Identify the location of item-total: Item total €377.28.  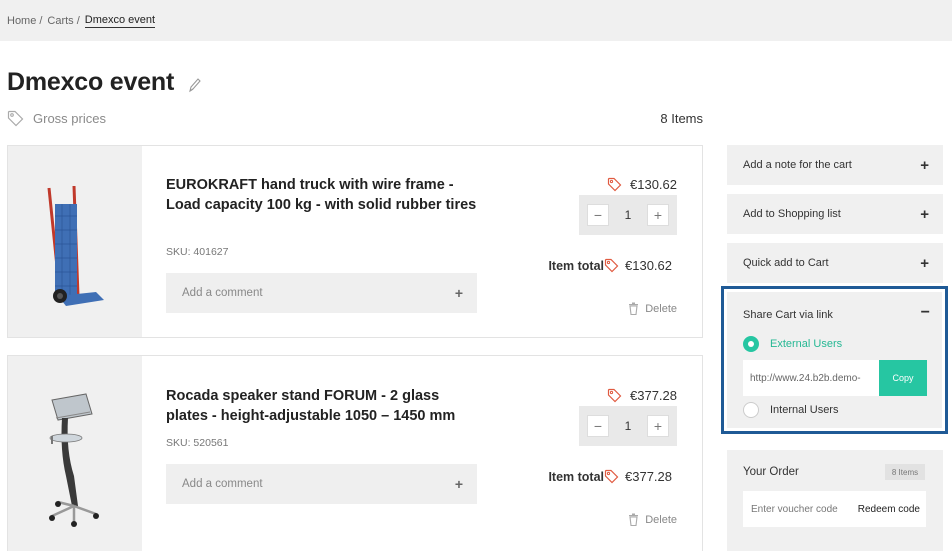
(610, 476).